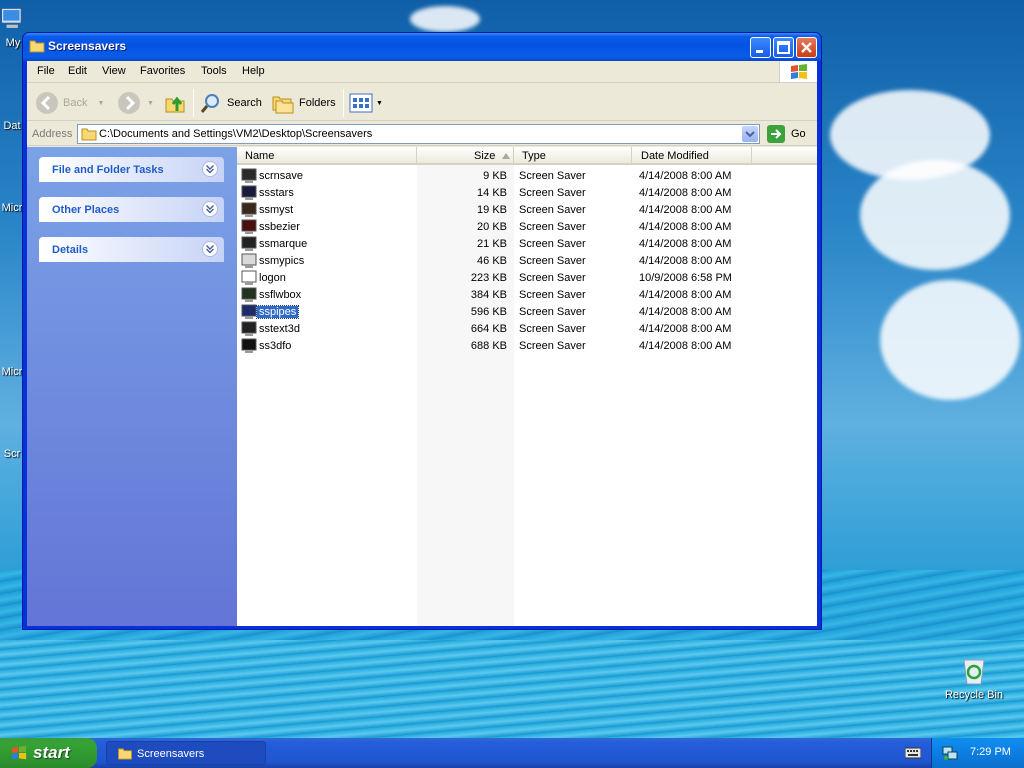 The width and height of the screenshot is (1024, 768). Describe the element at coordinates (784, 156) in the screenshot. I see `column-header-empty` at that location.